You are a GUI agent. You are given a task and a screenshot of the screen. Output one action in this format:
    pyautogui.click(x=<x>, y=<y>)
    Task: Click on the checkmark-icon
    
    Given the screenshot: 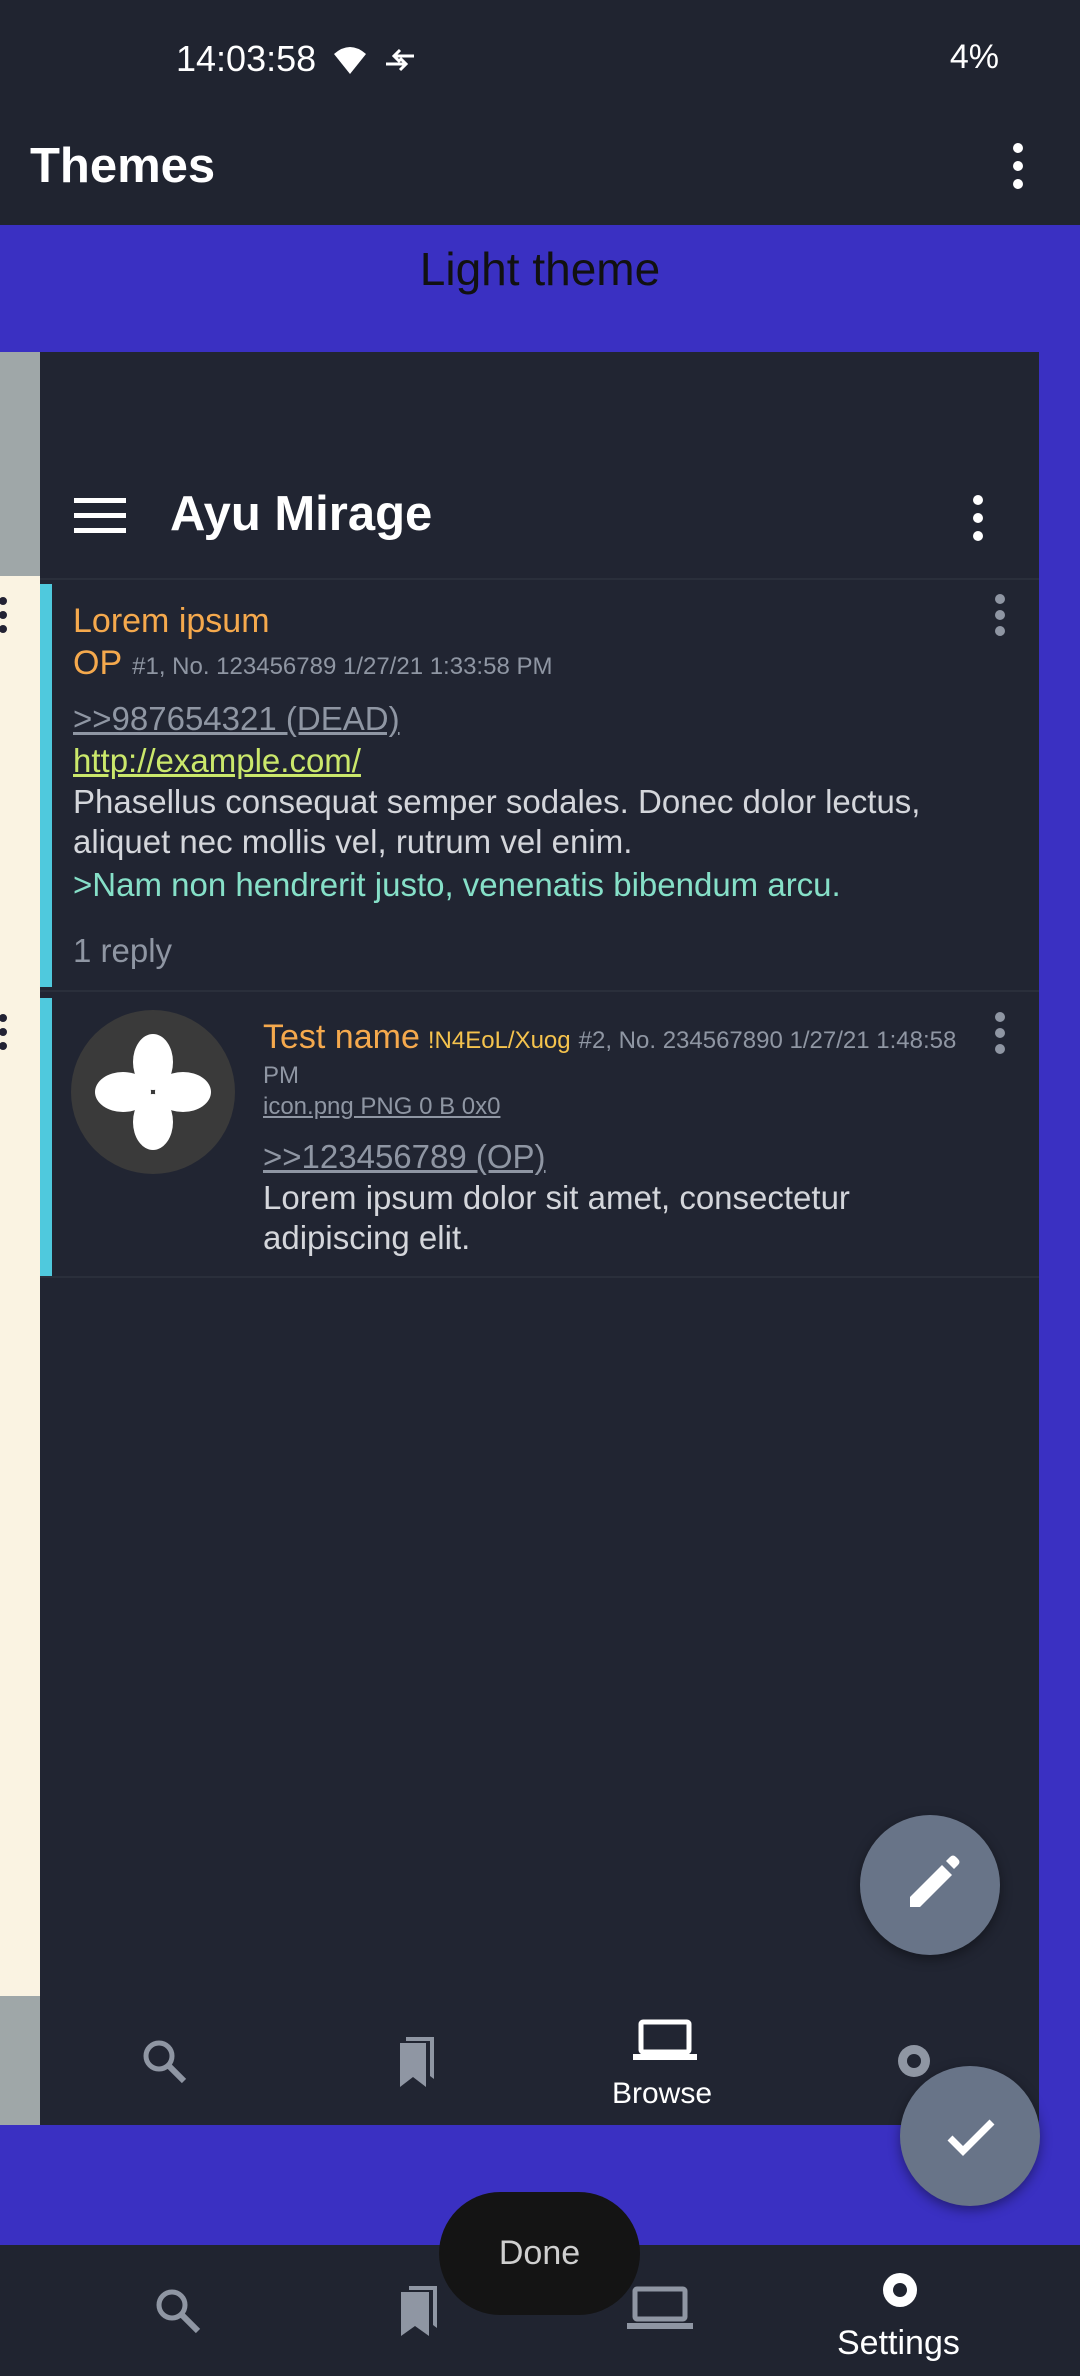 What is the action you would take?
    pyautogui.click(x=971, y=2137)
    